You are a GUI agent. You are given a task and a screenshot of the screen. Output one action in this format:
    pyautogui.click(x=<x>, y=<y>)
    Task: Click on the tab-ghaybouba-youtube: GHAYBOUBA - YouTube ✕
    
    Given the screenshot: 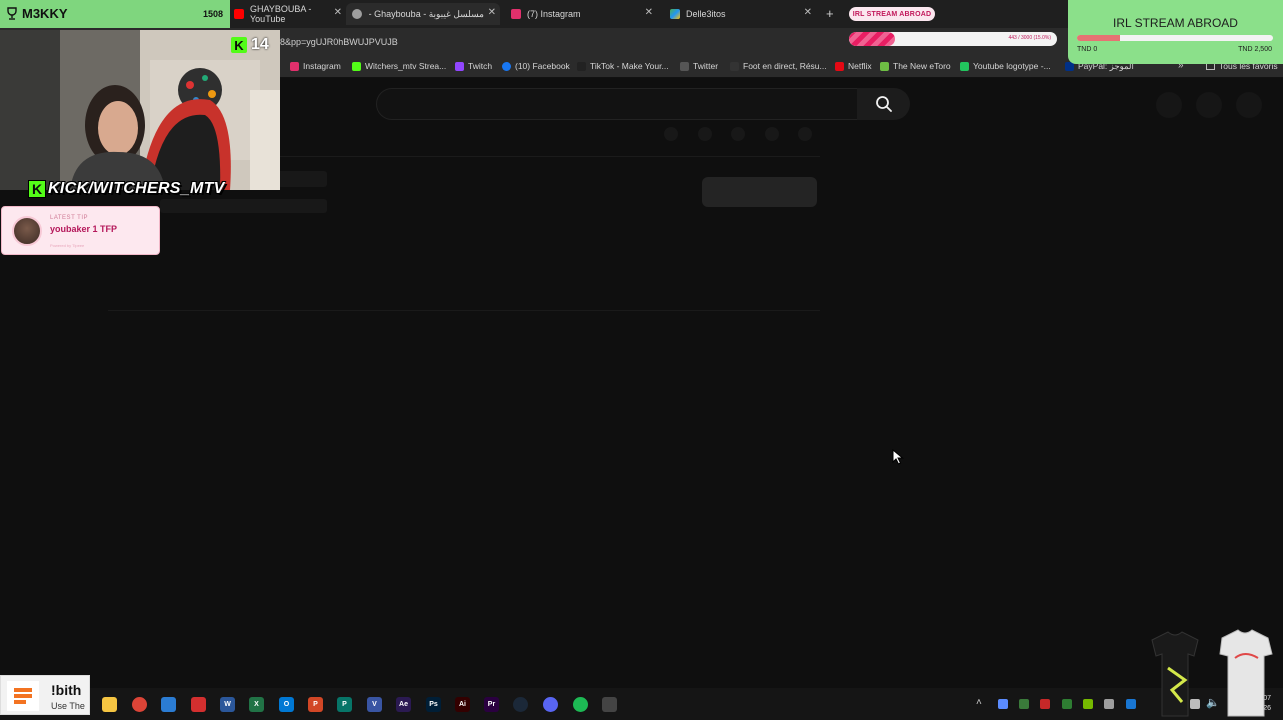 What is the action you would take?
    pyautogui.click(x=287, y=14)
    